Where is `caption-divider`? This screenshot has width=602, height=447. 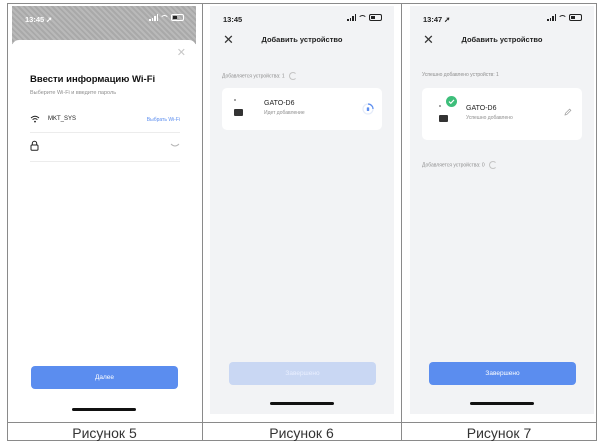 caption-divider is located at coordinates (302, 422).